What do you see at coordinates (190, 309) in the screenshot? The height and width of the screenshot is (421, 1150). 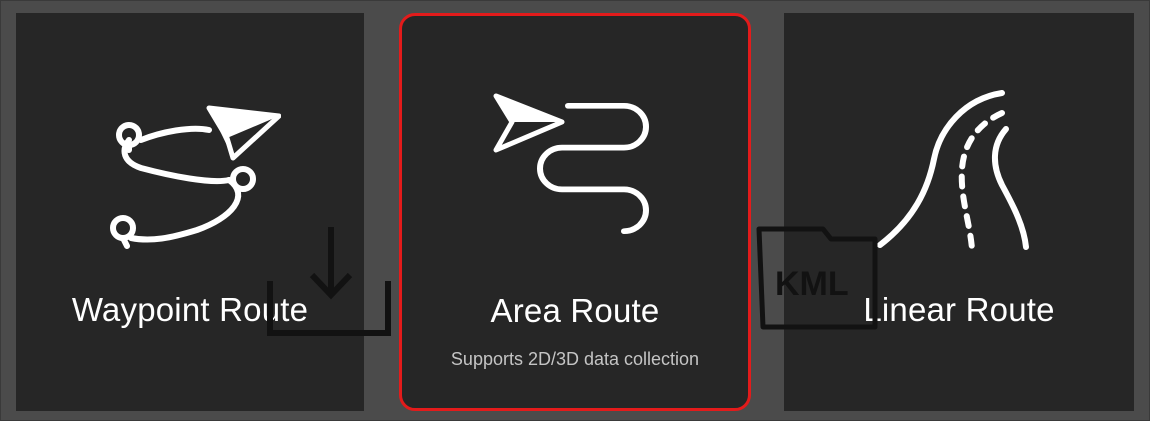 I see `waypoint-route-title: Waypoint Route` at bounding box center [190, 309].